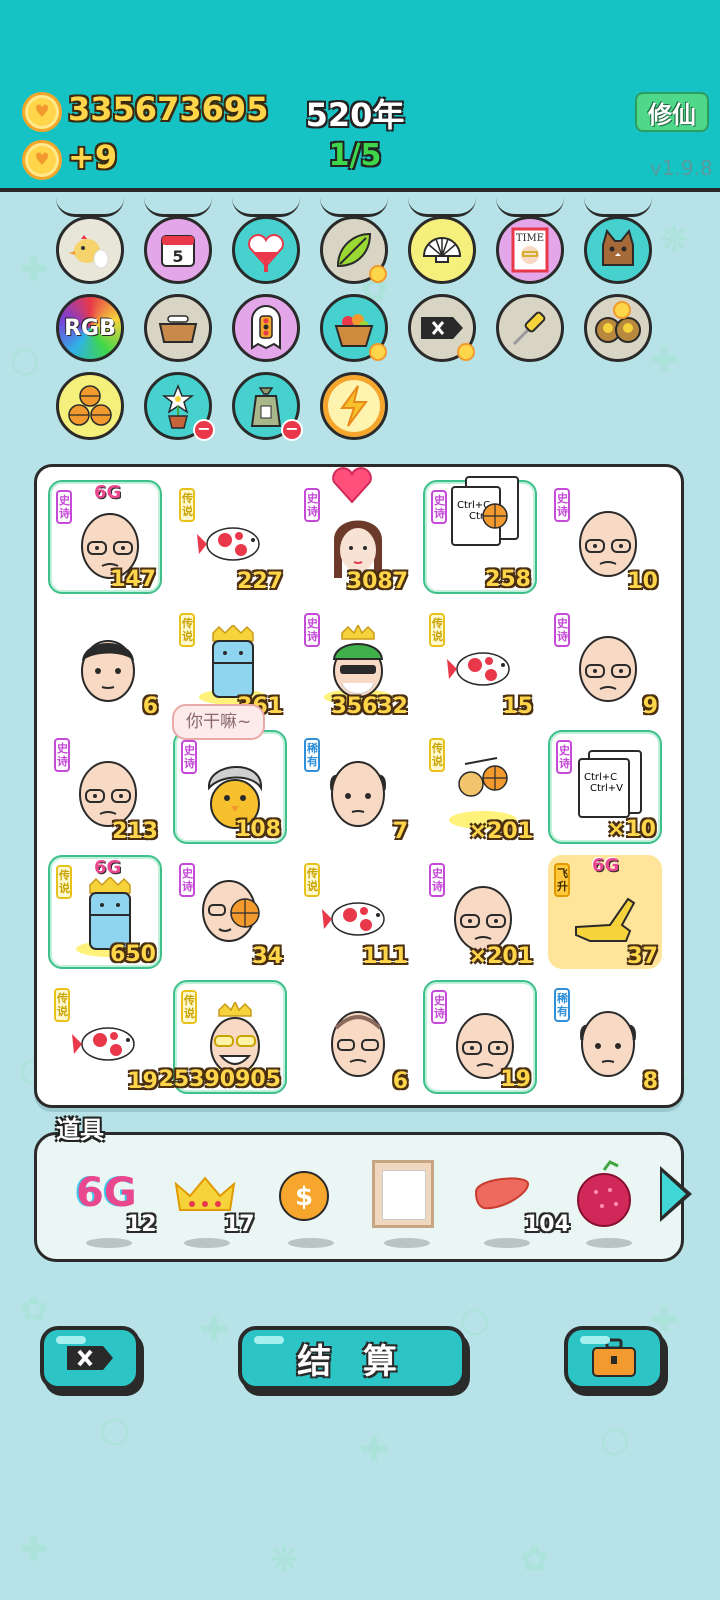 The image size is (720, 1600). I want to click on board-cell: 稀有 8, so click(605, 1037).